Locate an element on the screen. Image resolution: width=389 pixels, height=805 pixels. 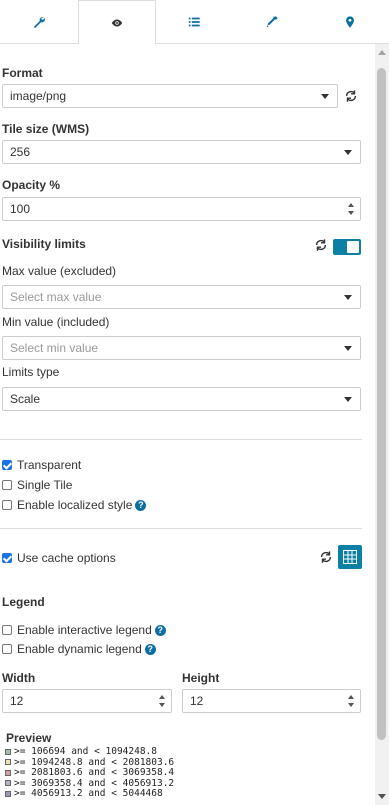
scroll-up-arrow is located at coordinates (382, 52).